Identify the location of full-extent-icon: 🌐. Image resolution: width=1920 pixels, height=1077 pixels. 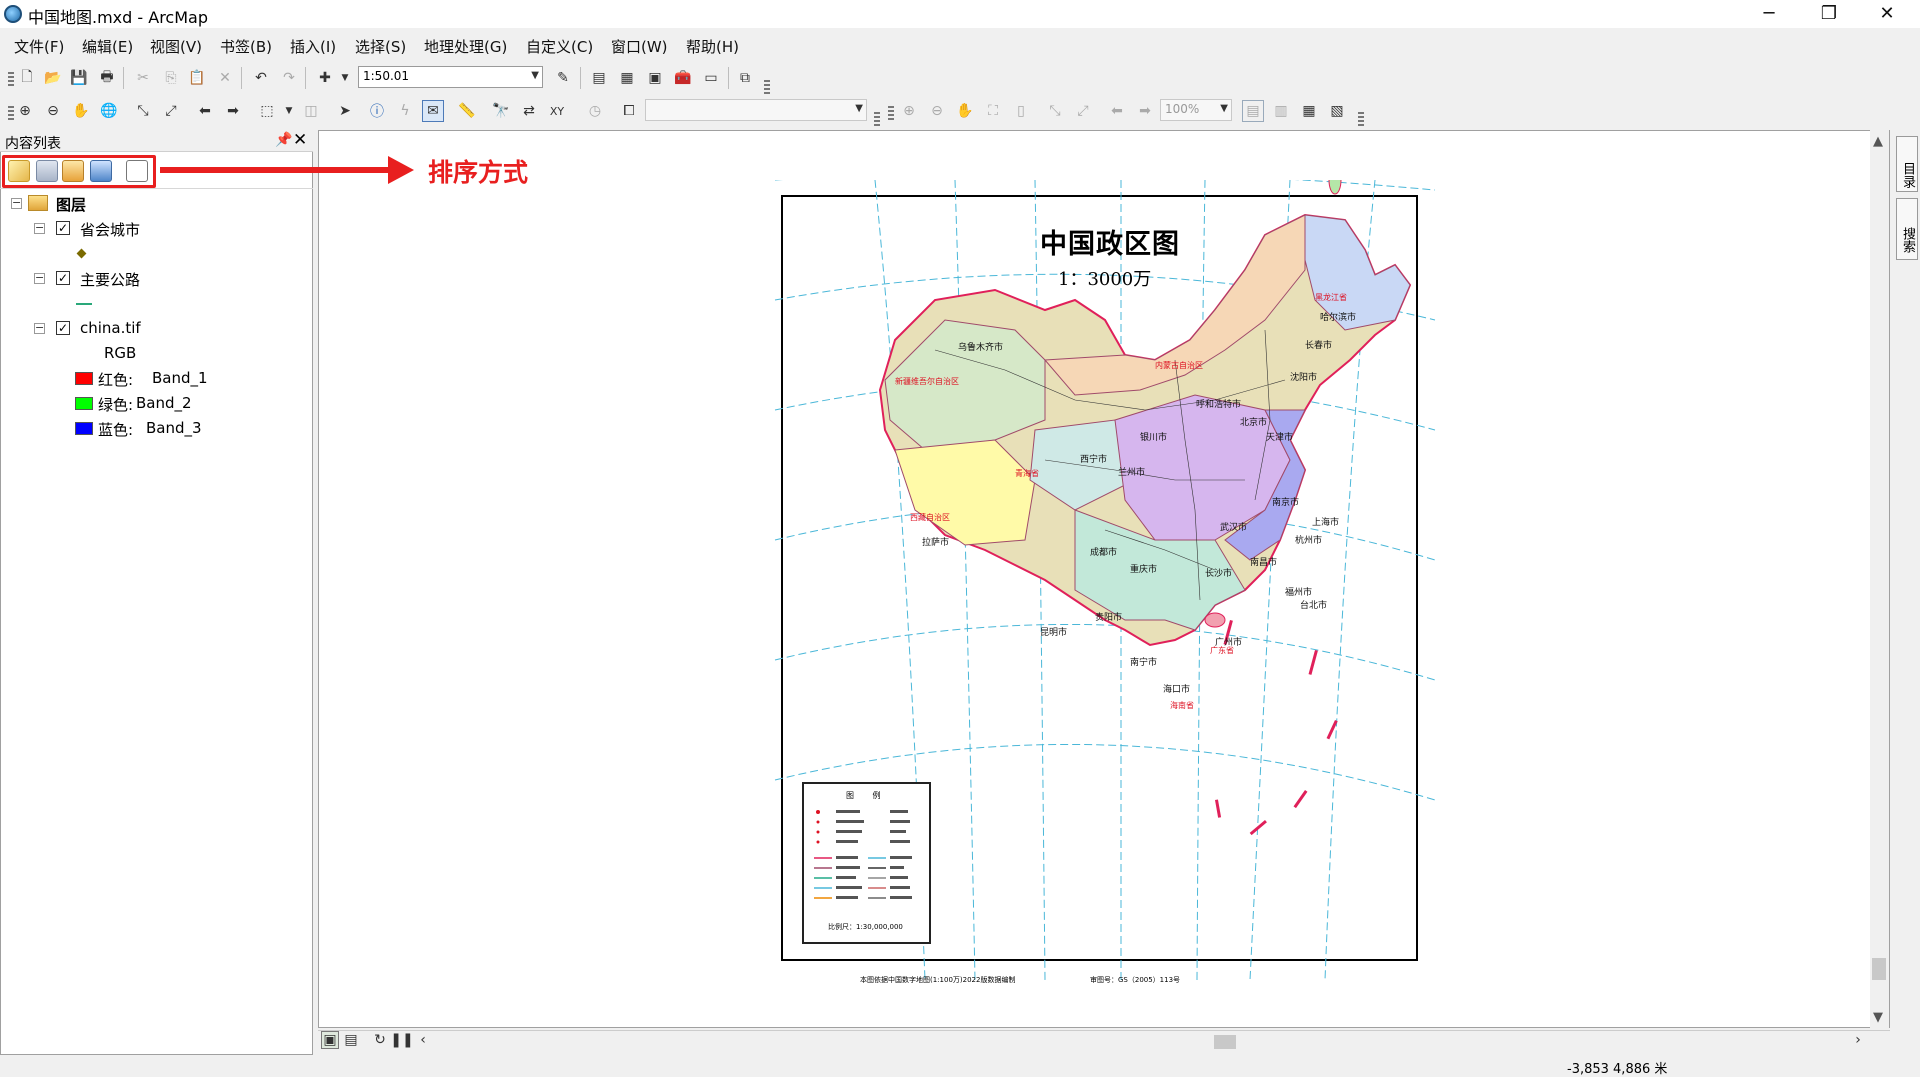
(109, 111).